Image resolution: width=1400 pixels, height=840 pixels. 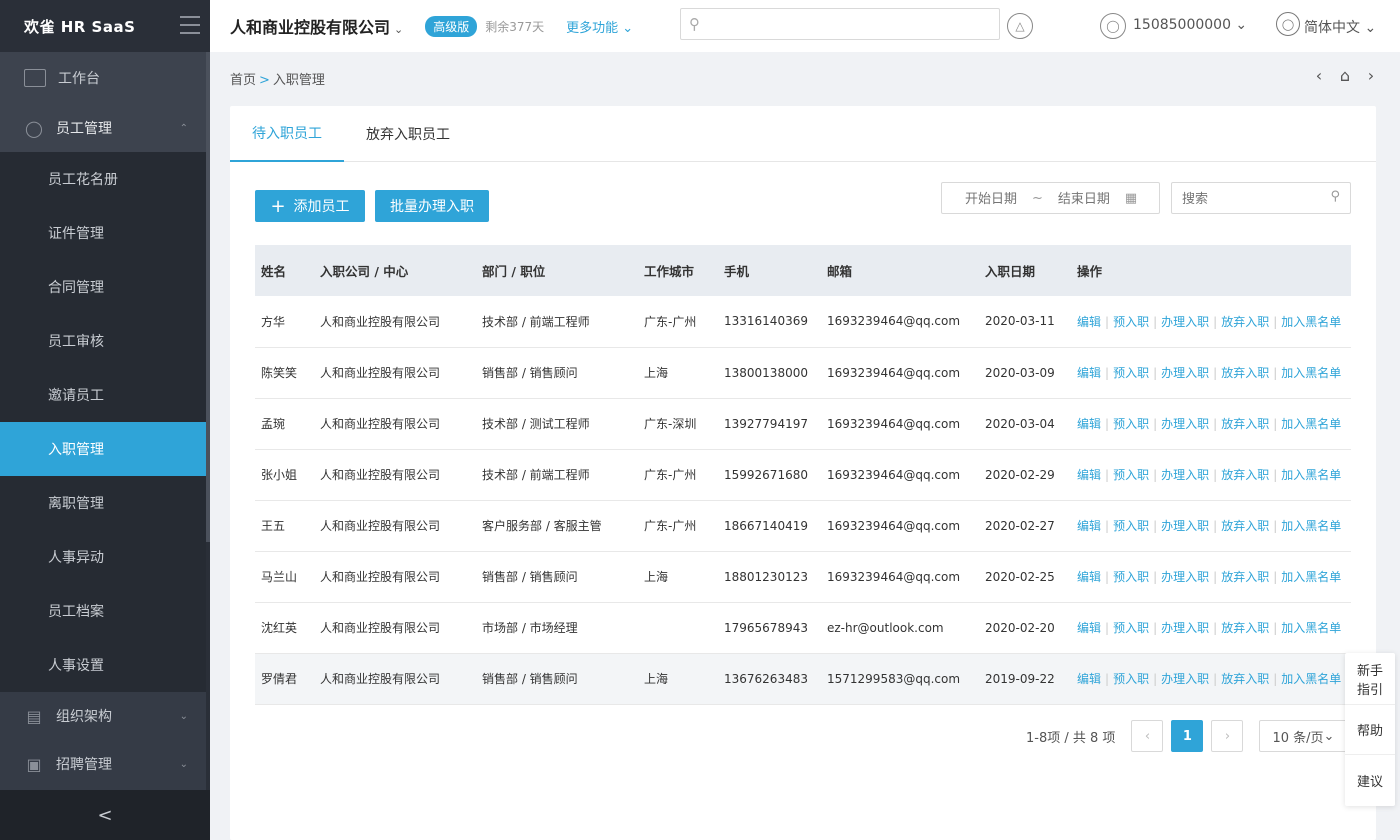 I want to click on sidebar-item: 入职管理, so click(x=103, y=449).